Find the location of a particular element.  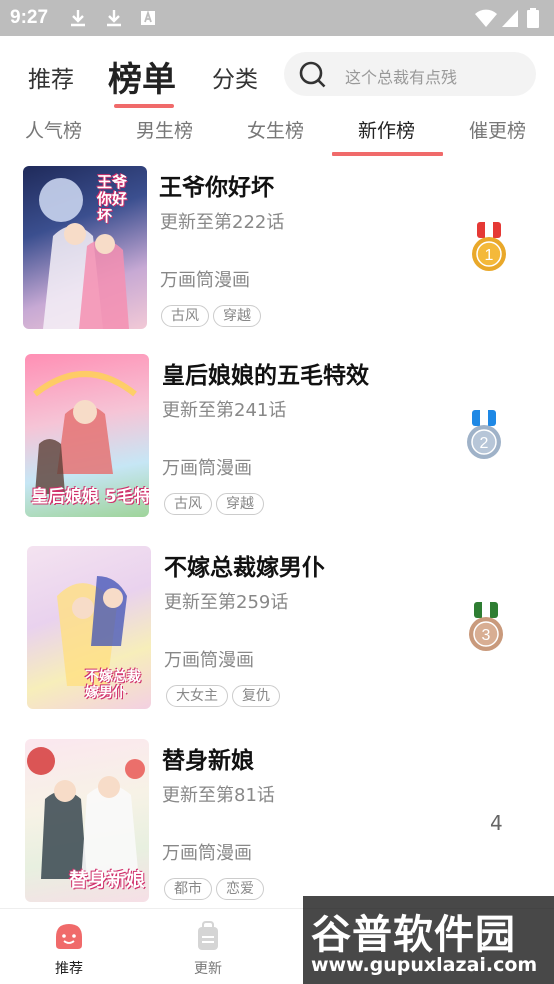

tab-rankings: 榜单 is located at coordinates (142, 76).